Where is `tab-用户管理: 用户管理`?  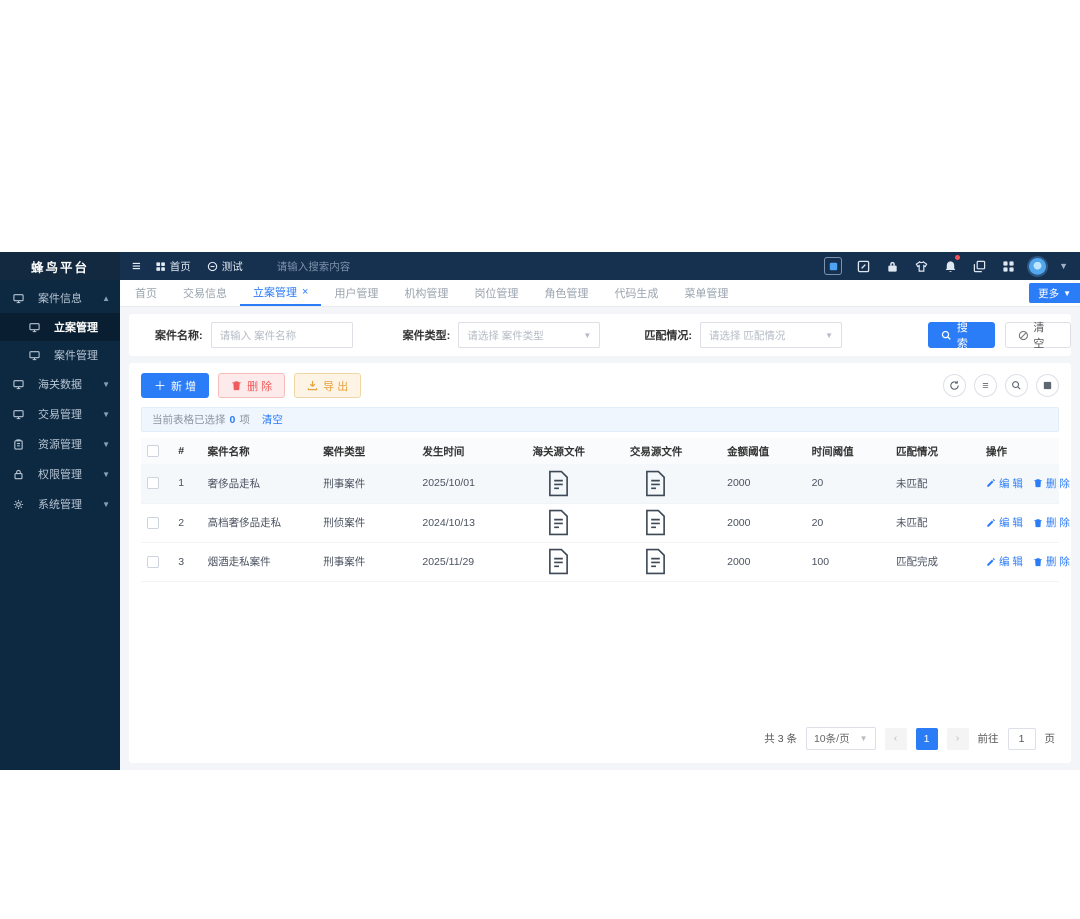
tab-用户管理: 用户管理 is located at coordinates (356, 293).